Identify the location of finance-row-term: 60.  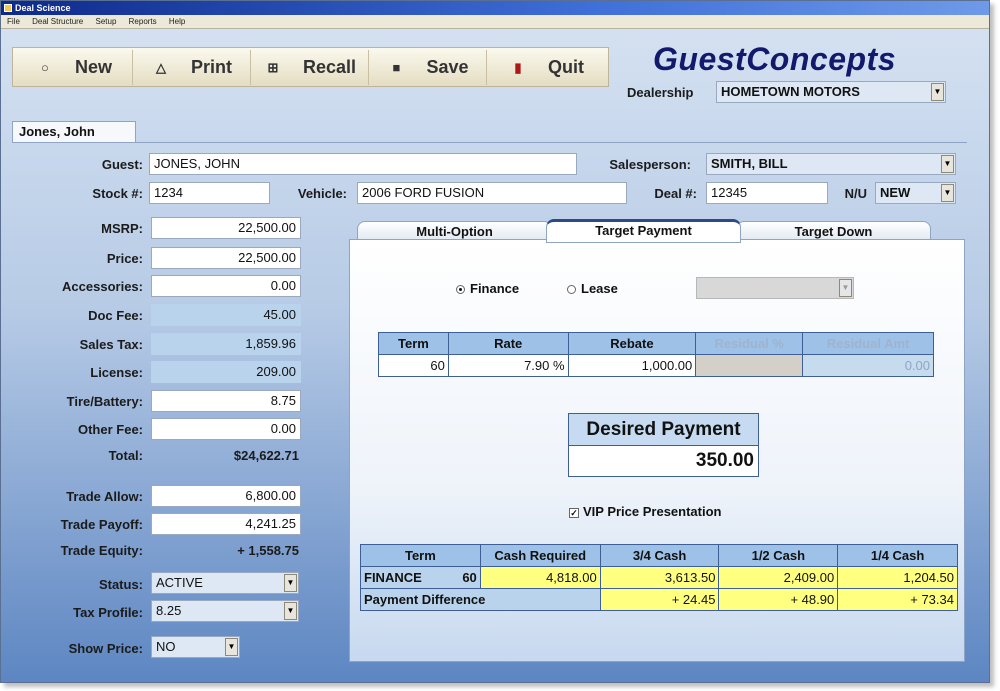
(469, 577).